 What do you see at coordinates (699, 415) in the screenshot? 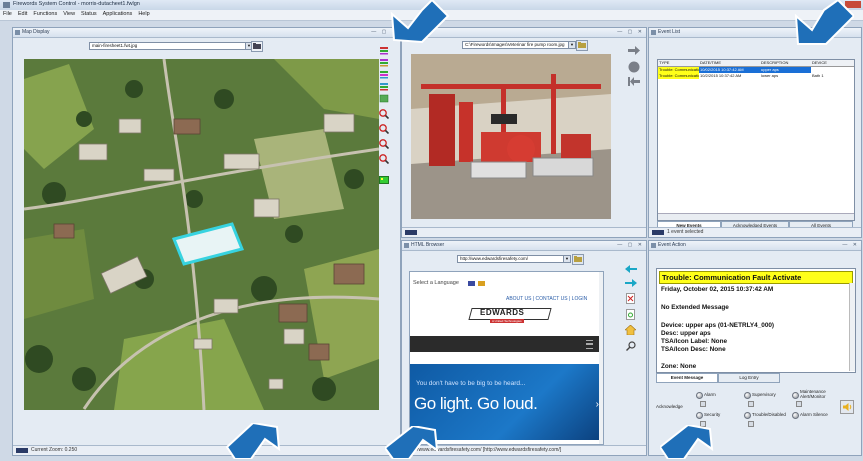
I see `option-security-radio` at bounding box center [699, 415].